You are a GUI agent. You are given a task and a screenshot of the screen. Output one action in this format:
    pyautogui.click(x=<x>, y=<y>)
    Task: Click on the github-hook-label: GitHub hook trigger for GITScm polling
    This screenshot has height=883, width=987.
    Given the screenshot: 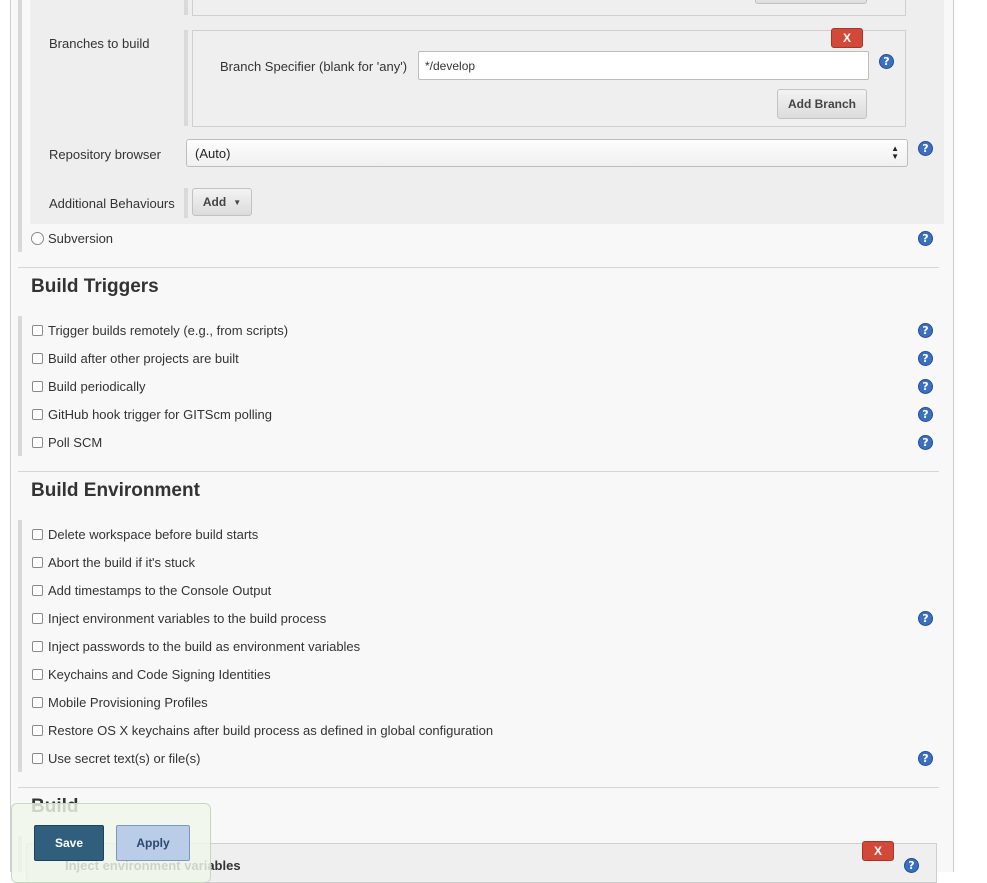 What is the action you would take?
    pyautogui.click(x=160, y=414)
    